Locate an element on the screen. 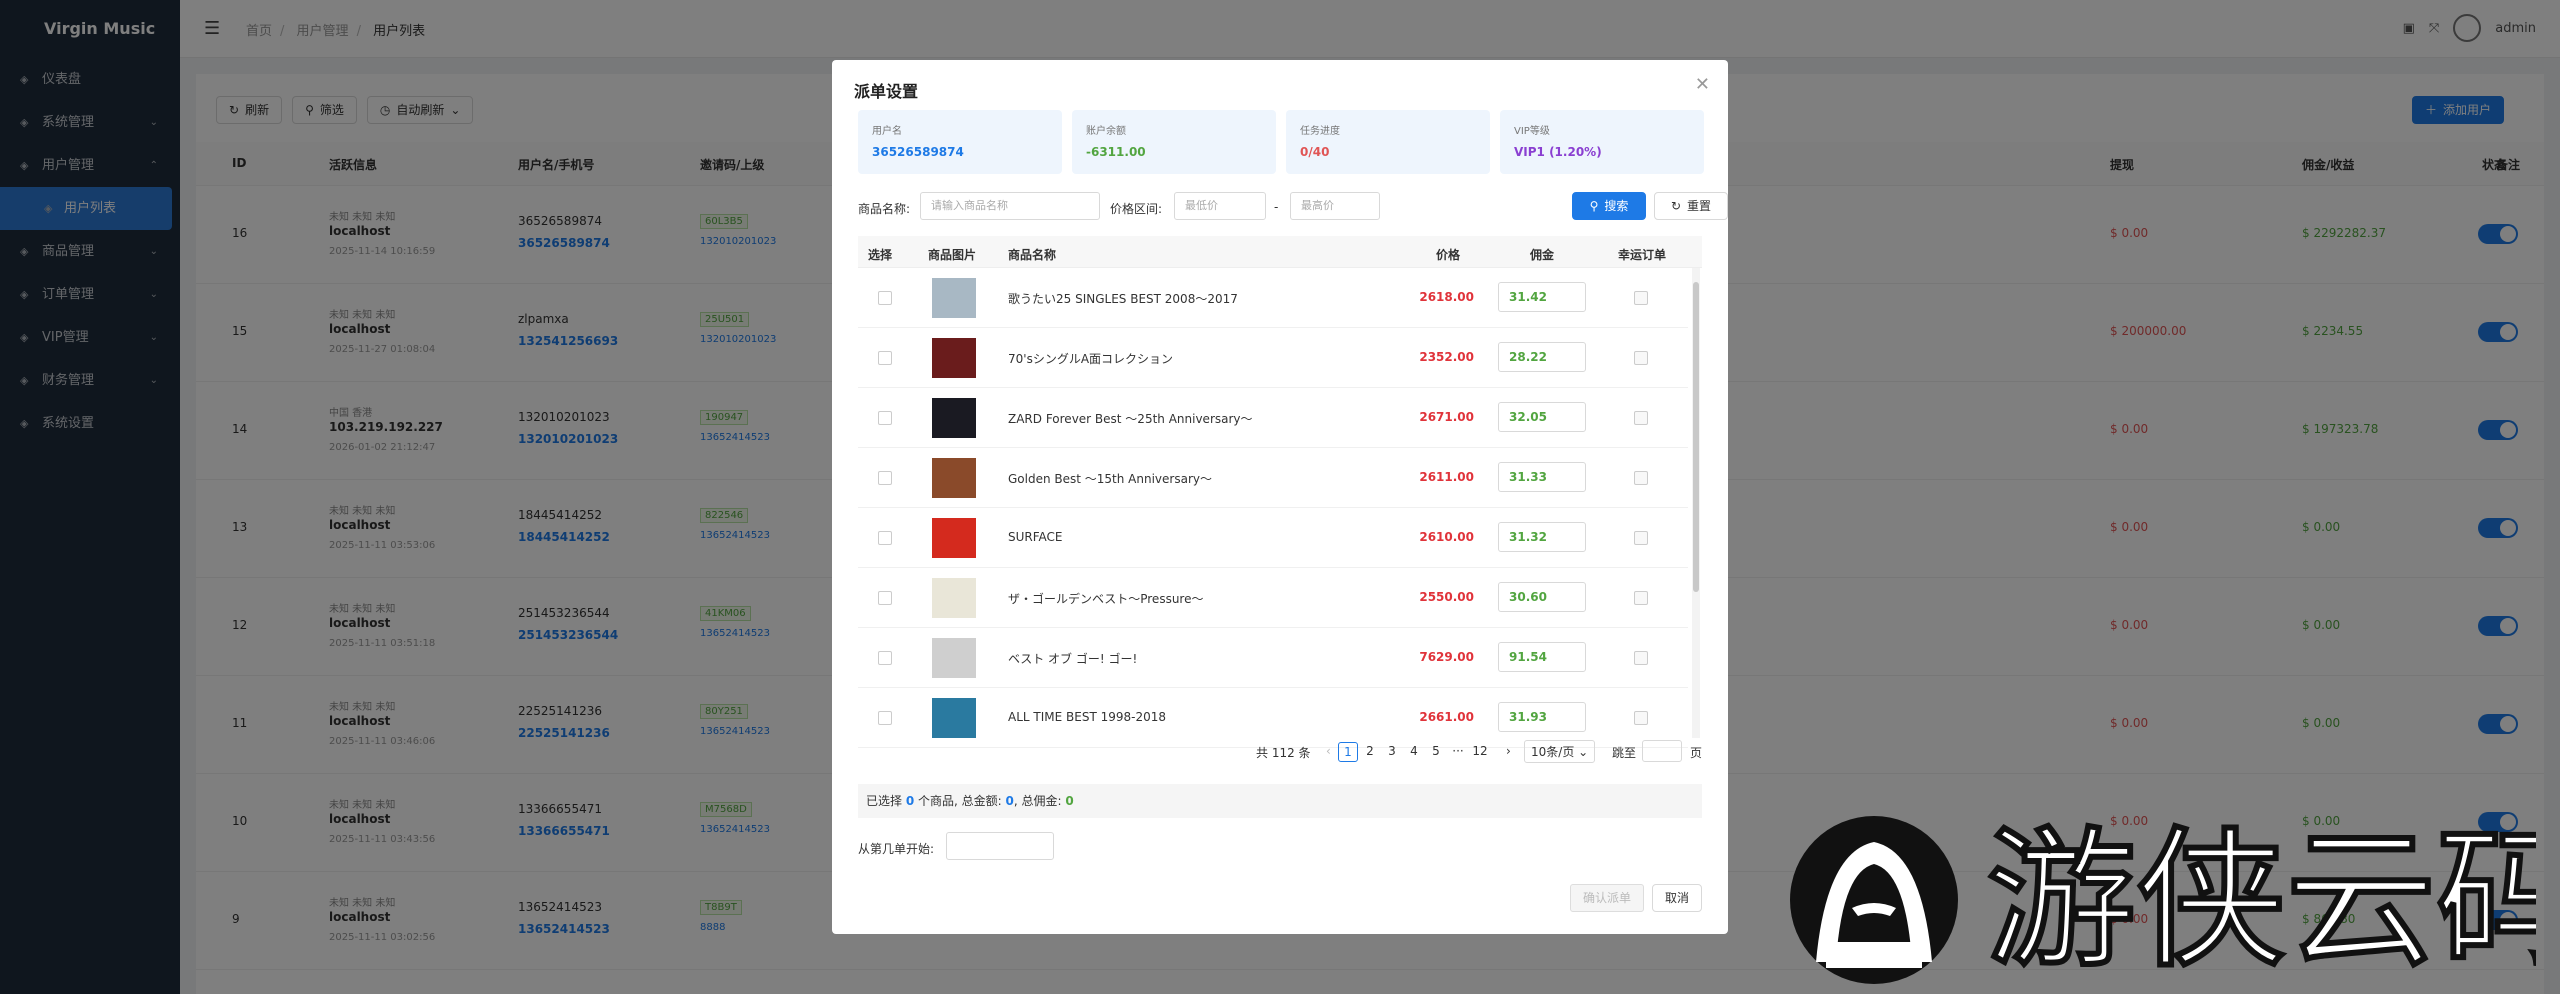 The image size is (2560, 994). min-price-input: 最低价 is located at coordinates (1220, 206).